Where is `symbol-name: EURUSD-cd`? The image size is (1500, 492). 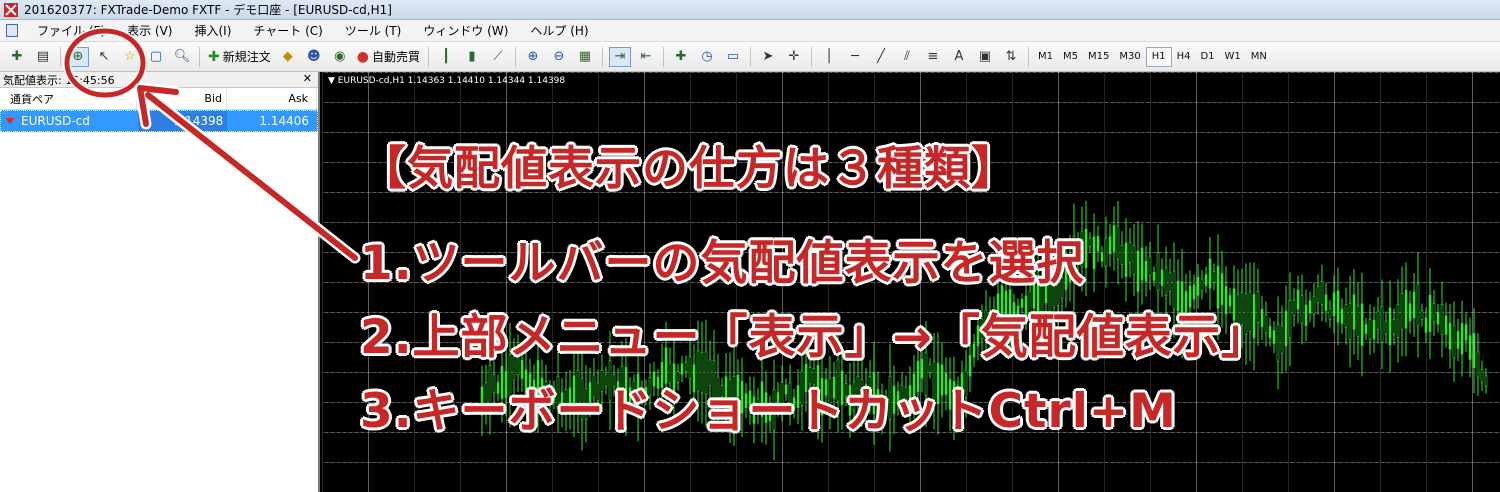
symbol-name: EURUSD-cd is located at coordinates (55, 121).